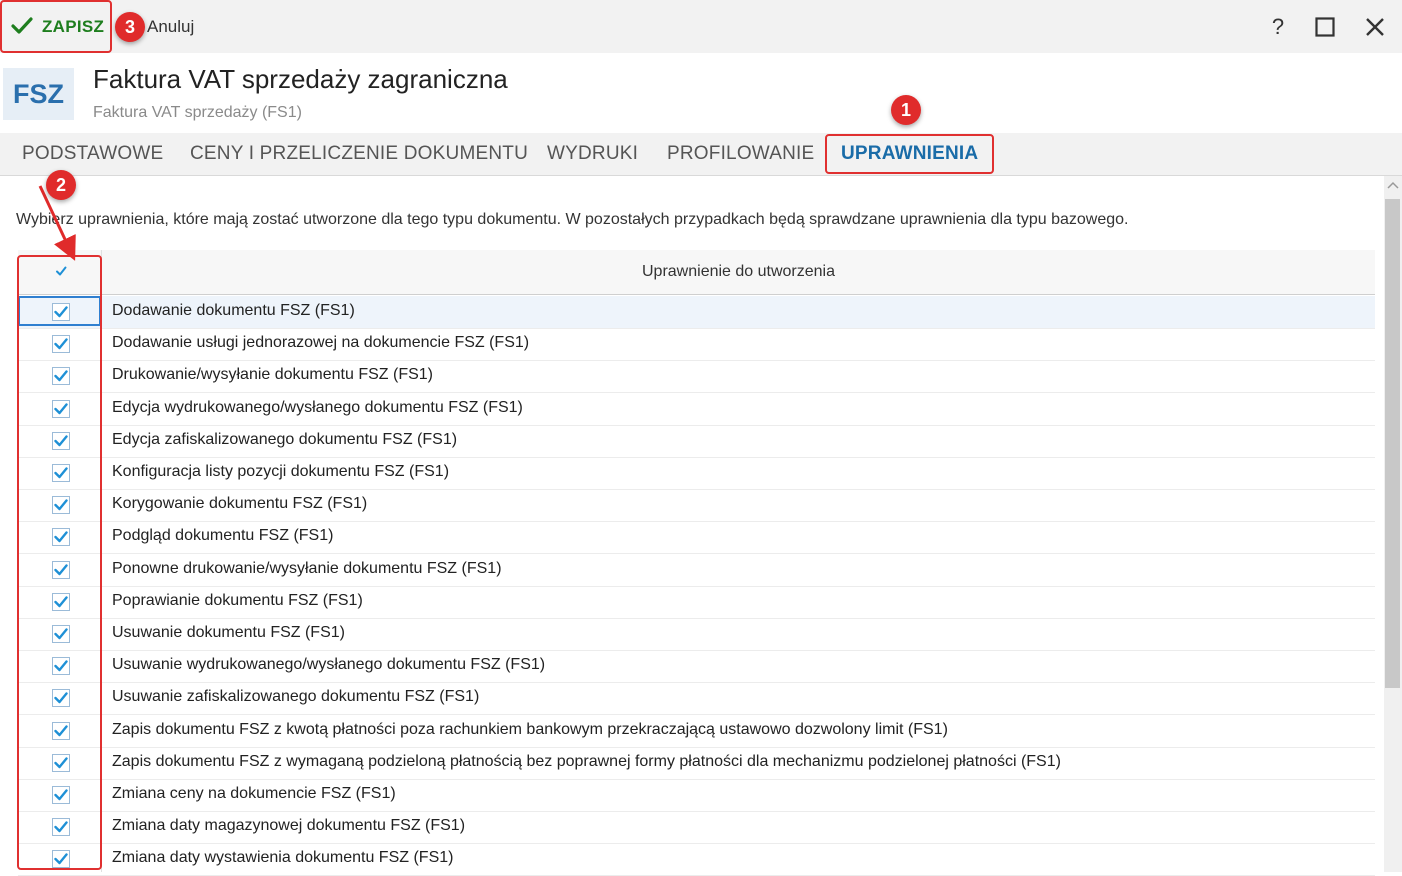 This screenshot has height=876, width=1402. What do you see at coordinates (906, 110) in the screenshot?
I see `annotation-marker-1: 1` at bounding box center [906, 110].